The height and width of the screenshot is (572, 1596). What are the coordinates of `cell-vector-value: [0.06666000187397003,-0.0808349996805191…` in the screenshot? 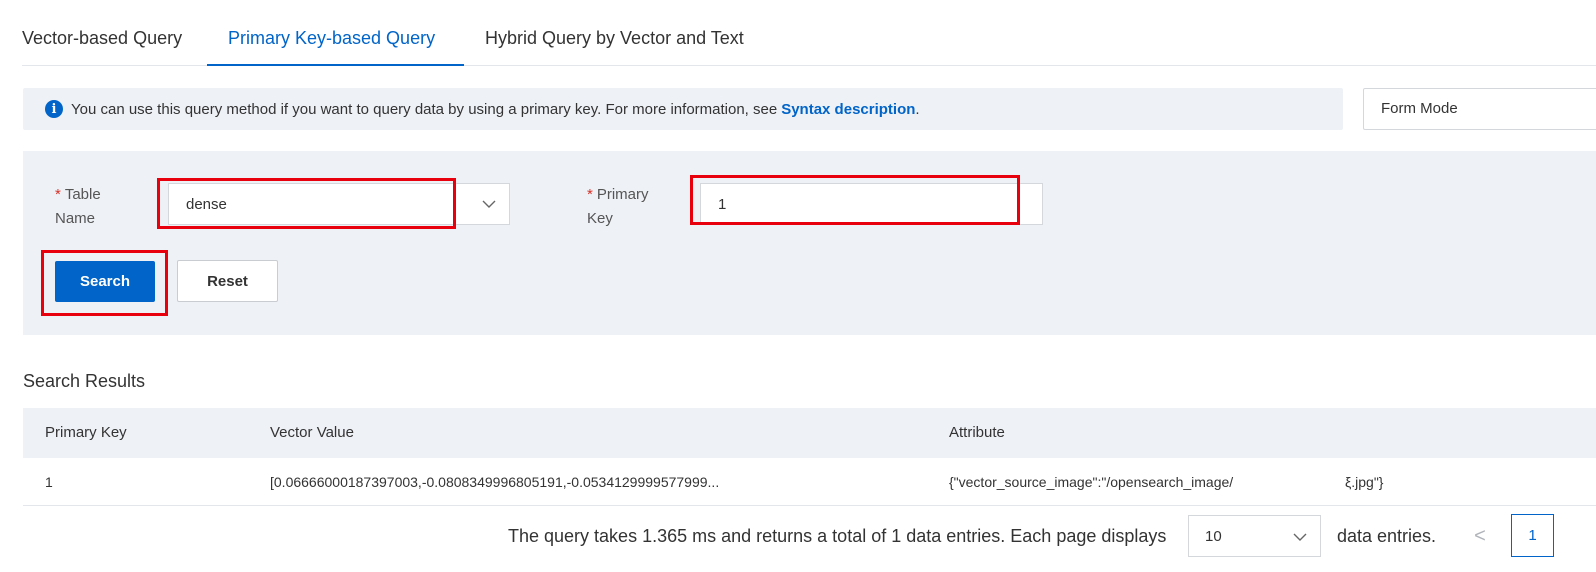 It's located at (495, 482).